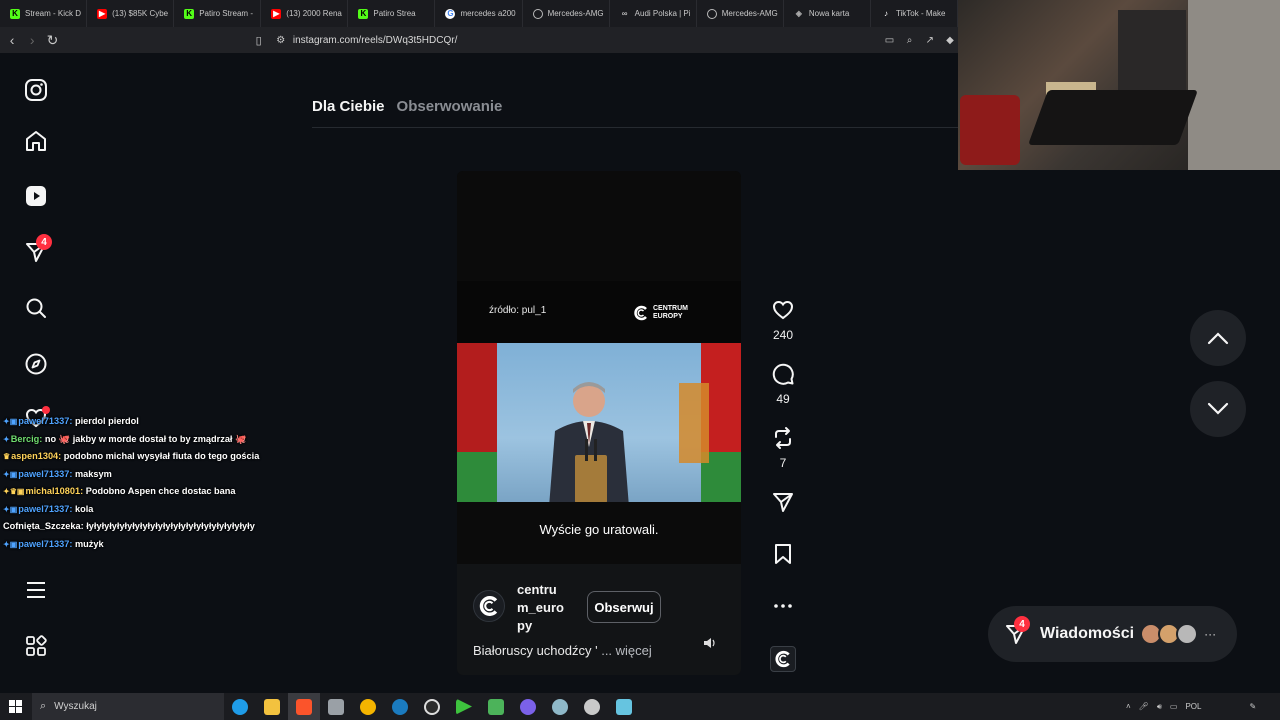 This screenshot has height=720, width=1280. Describe the element at coordinates (783, 374) in the screenshot. I see `comment-icon` at that location.